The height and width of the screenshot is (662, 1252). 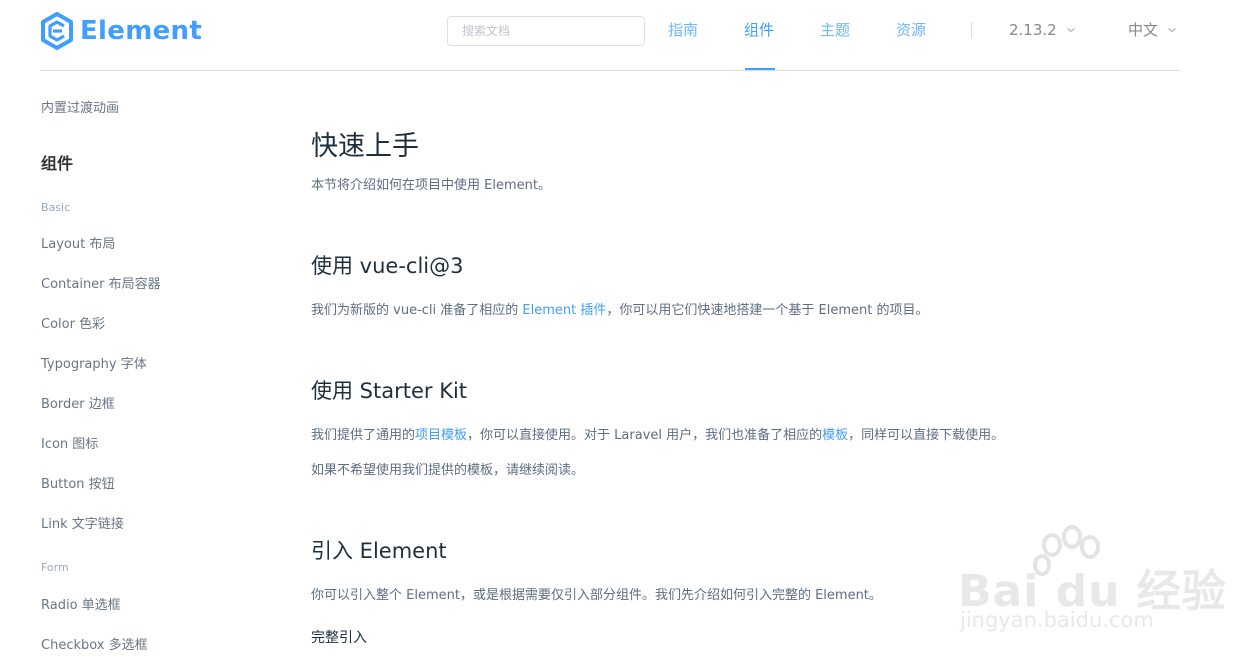 I want to click on nav-divider, so click(x=971, y=30).